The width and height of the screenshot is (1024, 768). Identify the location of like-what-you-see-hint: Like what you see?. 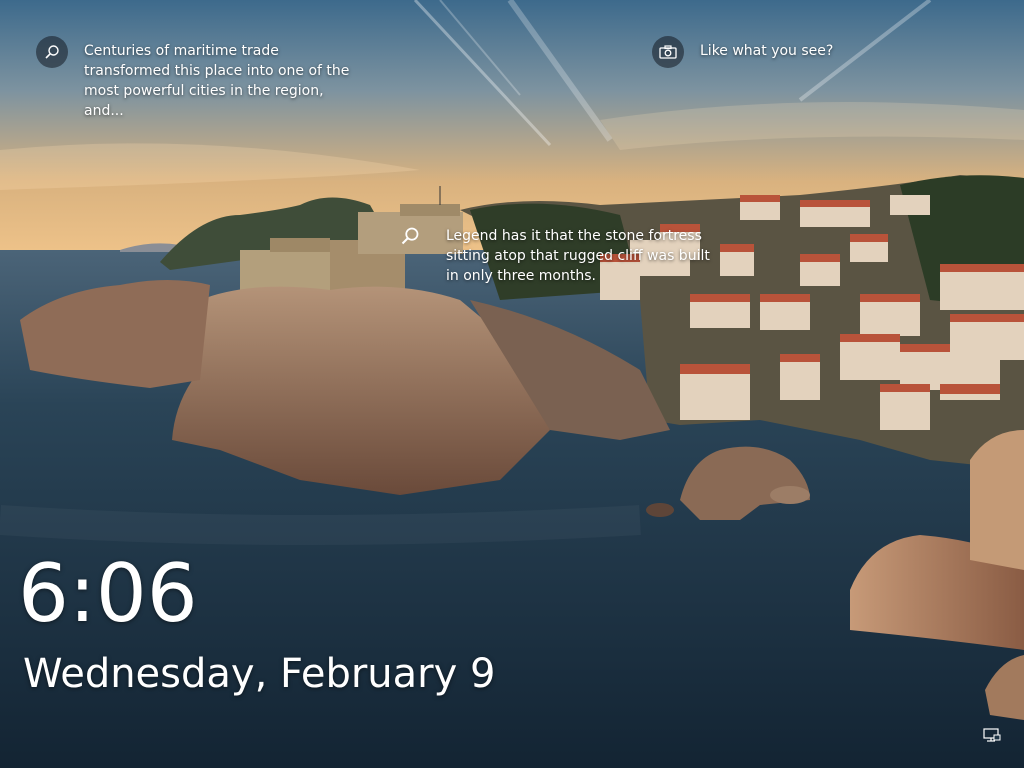
(742, 52).